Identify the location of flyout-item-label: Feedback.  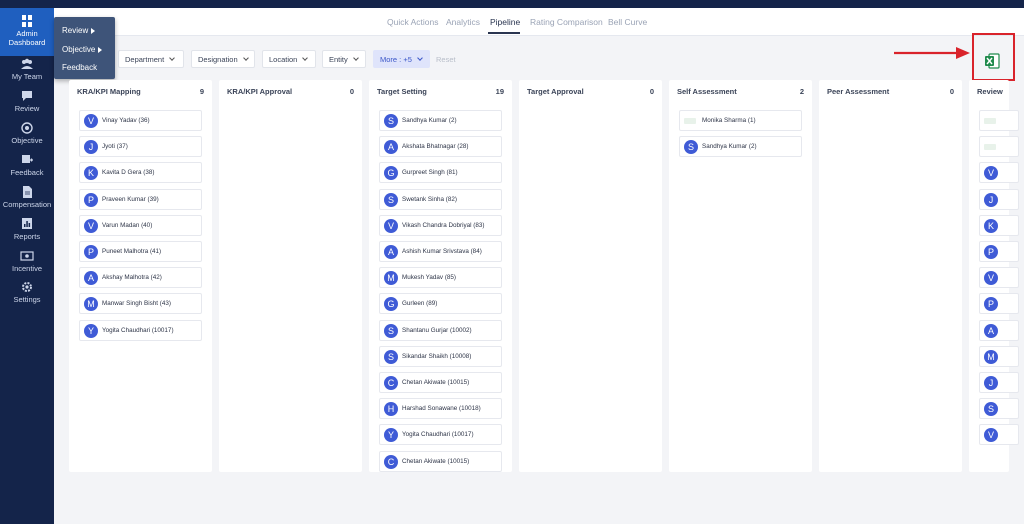
(80, 67).